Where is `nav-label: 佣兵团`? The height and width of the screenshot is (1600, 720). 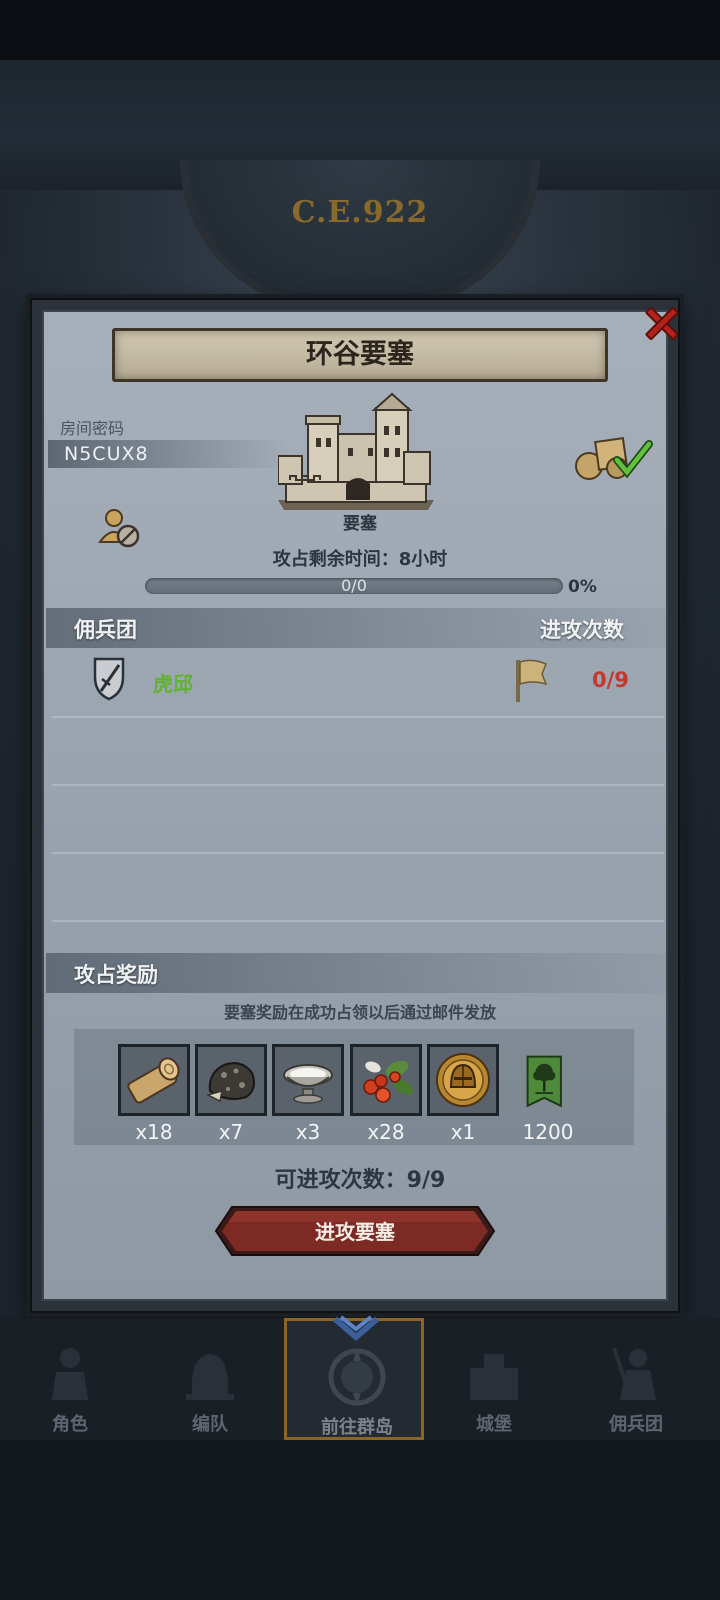 nav-label: 佣兵团 is located at coordinates (636, 1424).